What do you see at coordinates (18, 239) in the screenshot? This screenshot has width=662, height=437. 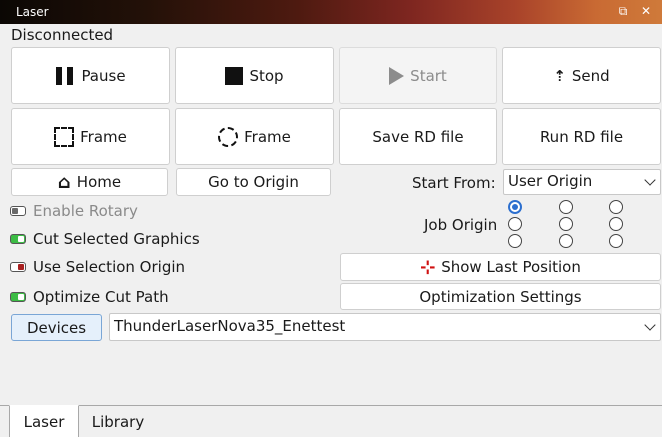 I see `cut-selected-graphics-toggle` at bounding box center [18, 239].